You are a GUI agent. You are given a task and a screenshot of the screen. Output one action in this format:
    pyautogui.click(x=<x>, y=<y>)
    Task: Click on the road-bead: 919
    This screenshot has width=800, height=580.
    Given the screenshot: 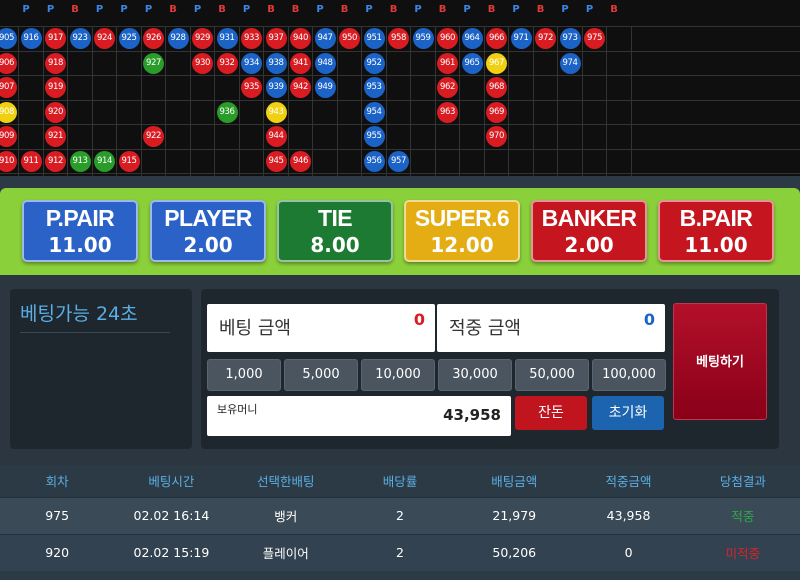 What is the action you would take?
    pyautogui.click(x=55, y=87)
    